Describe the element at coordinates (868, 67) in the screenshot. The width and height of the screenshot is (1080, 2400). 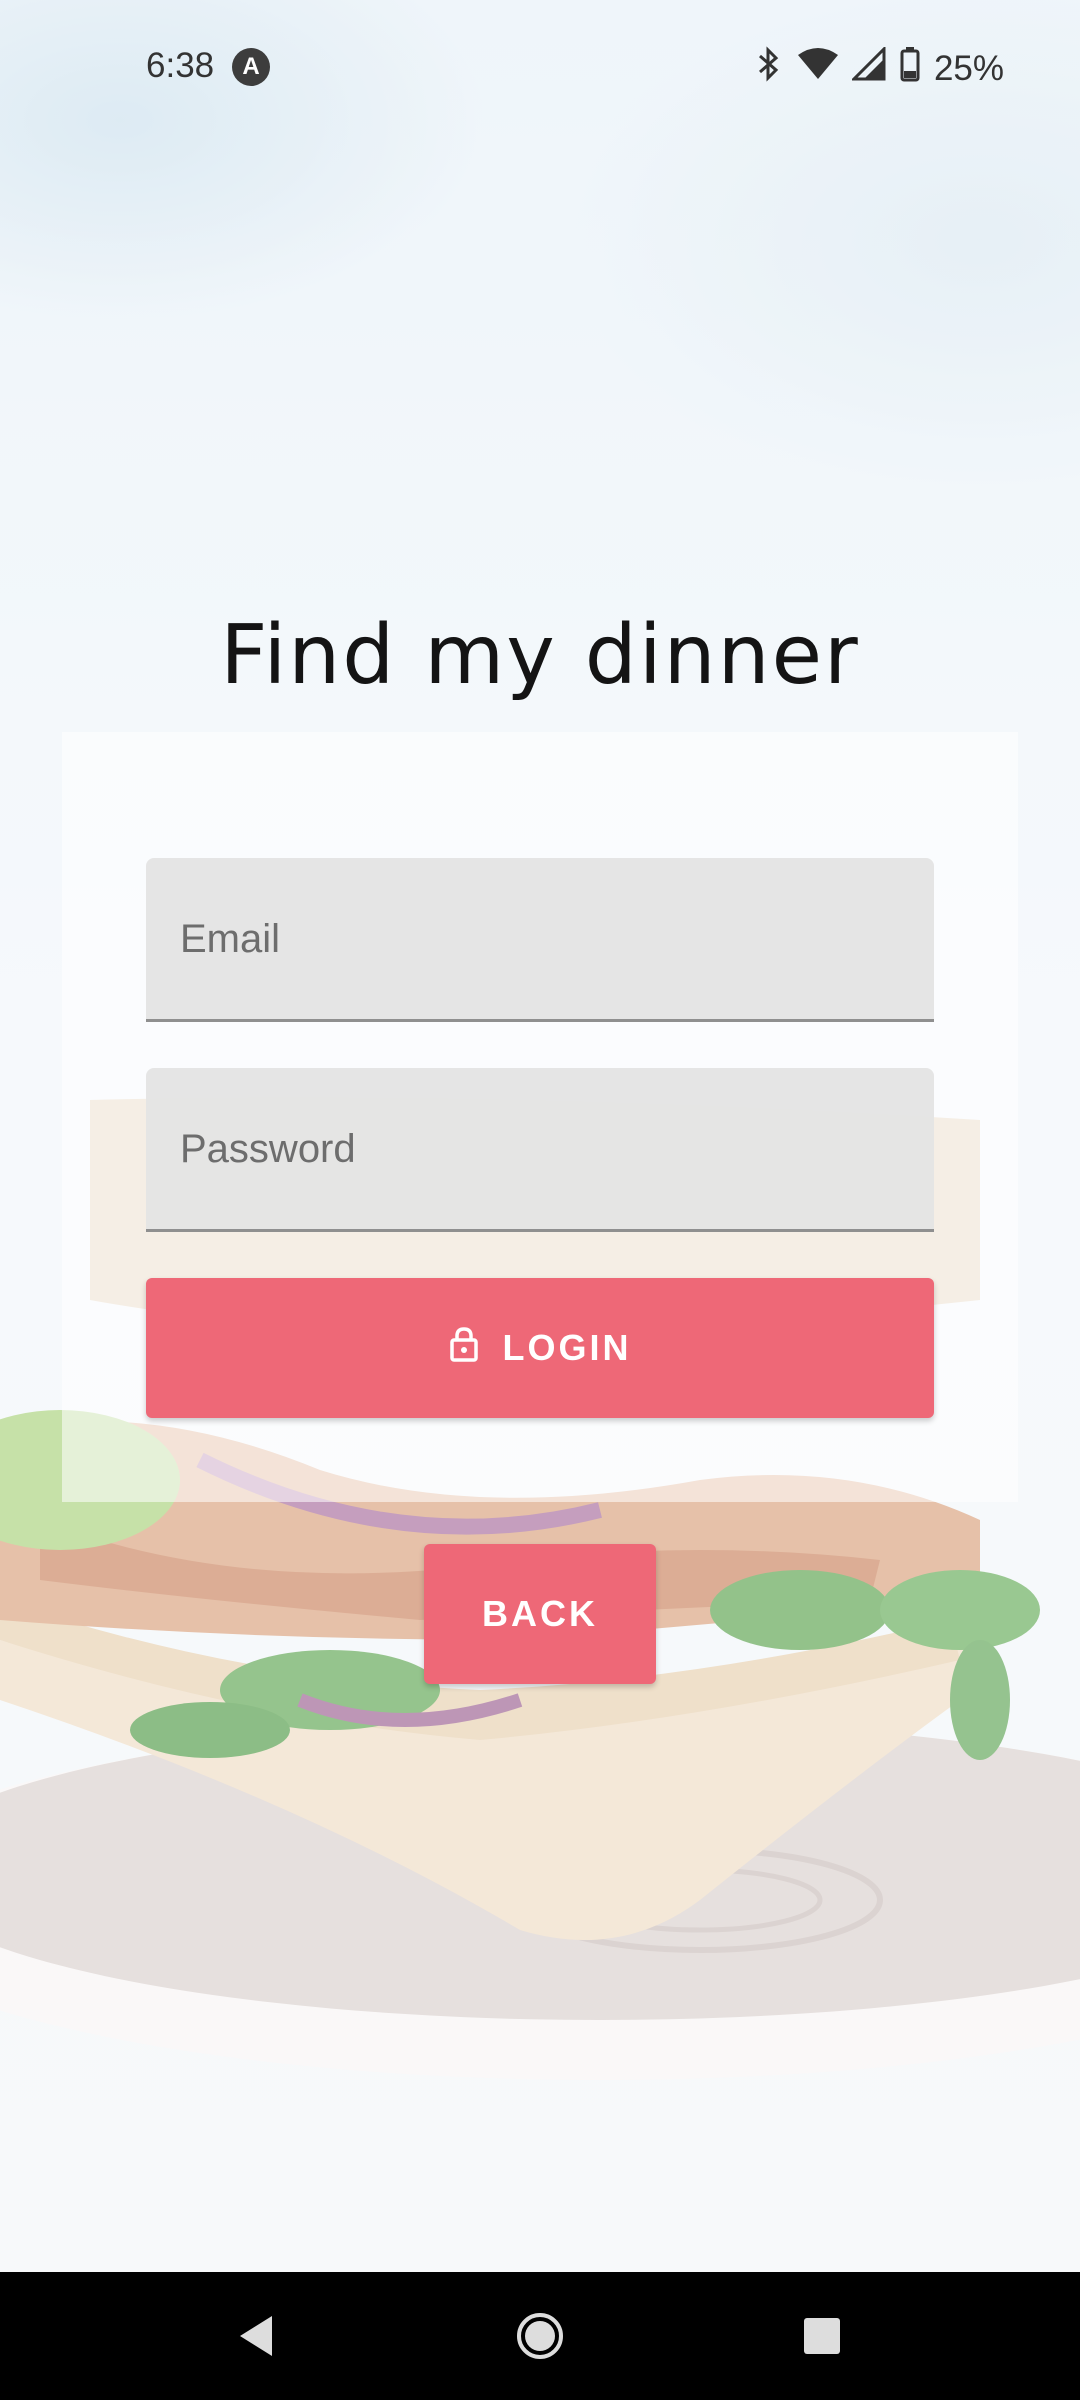
I see `cell-signal-icon` at that location.